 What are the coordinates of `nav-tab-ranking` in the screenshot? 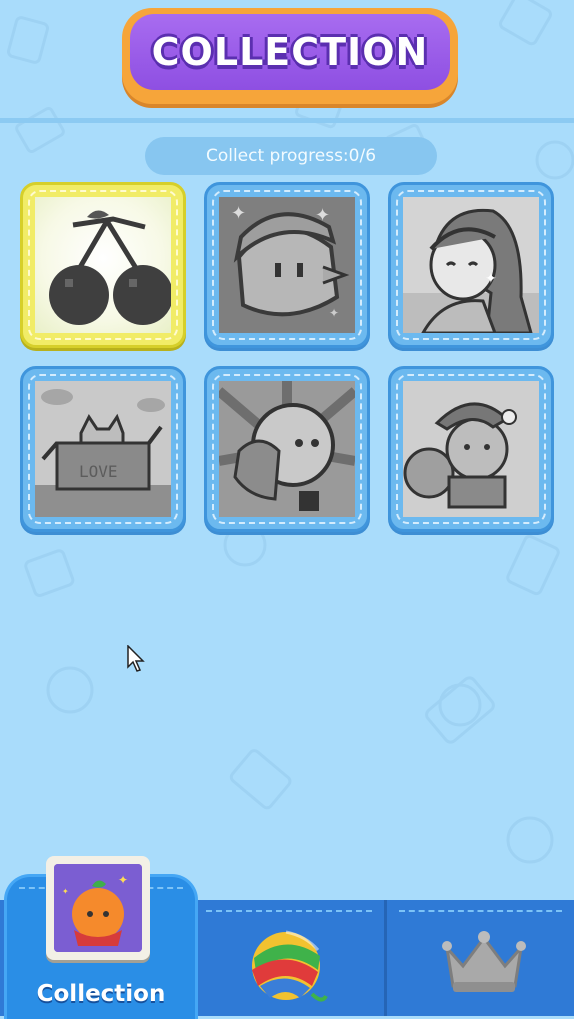 It's located at (480, 958).